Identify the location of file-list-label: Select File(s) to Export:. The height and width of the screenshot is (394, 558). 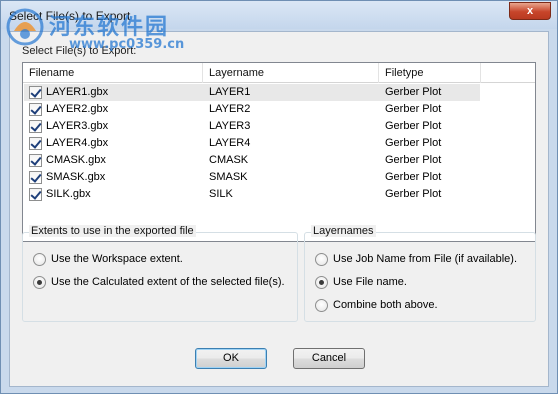
(79, 51).